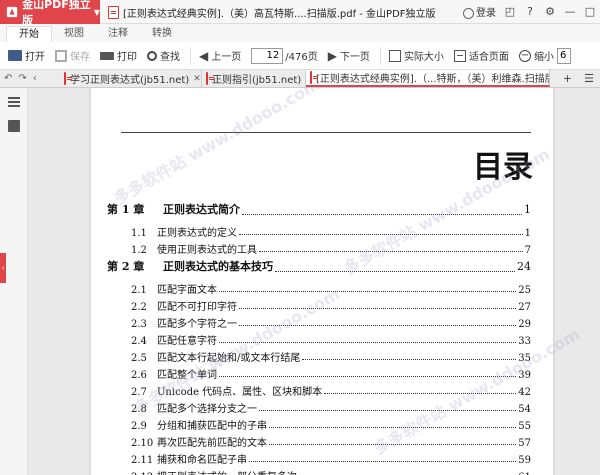  What do you see at coordinates (212, 443) in the screenshot?
I see `toc-text: 再次匹配先前匹配的文本` at bounding box center [212, 443].